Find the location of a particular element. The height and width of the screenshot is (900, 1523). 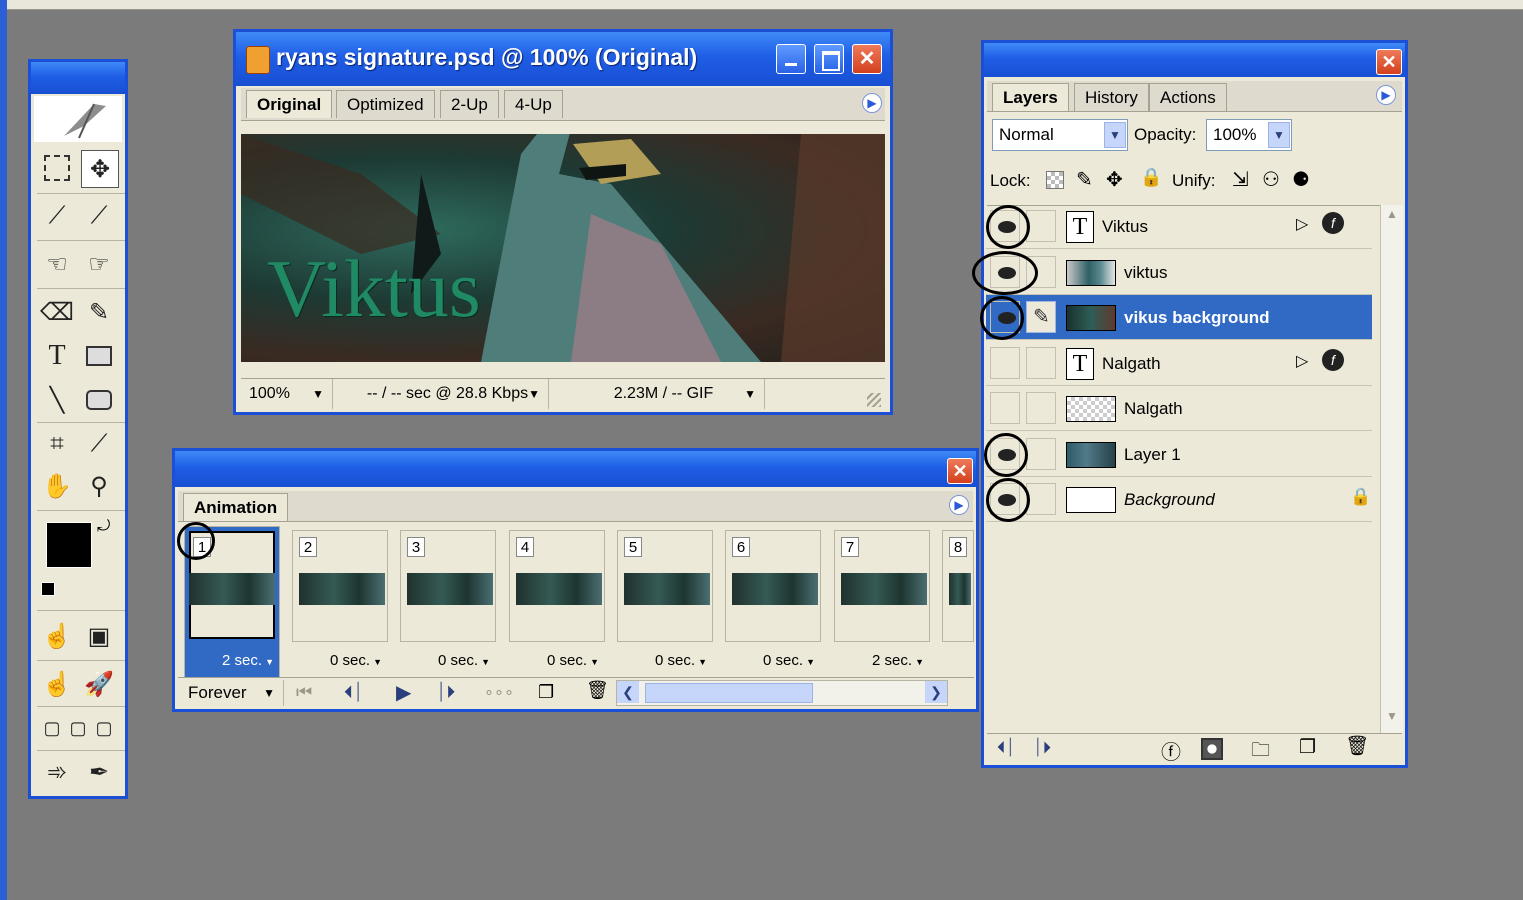

image-map-select-tool-icon: ☞ is located at coordinates (99, 264).